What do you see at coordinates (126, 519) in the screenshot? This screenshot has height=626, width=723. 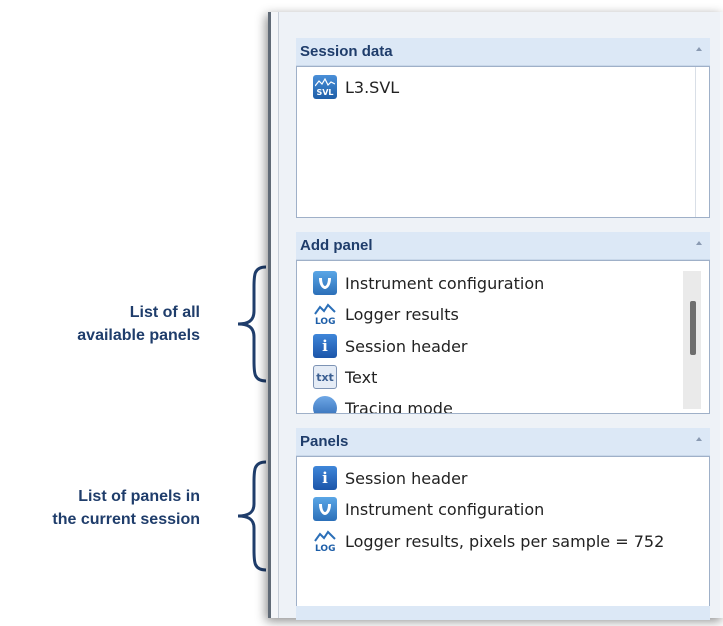 I see `annotation-line: the current session` at bounding box center [126, 519].